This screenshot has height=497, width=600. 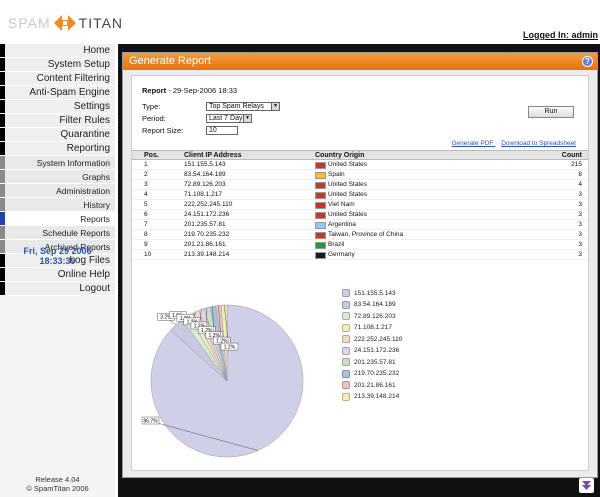 I want to click on cell-count: 4, so click(x=580, y=184).